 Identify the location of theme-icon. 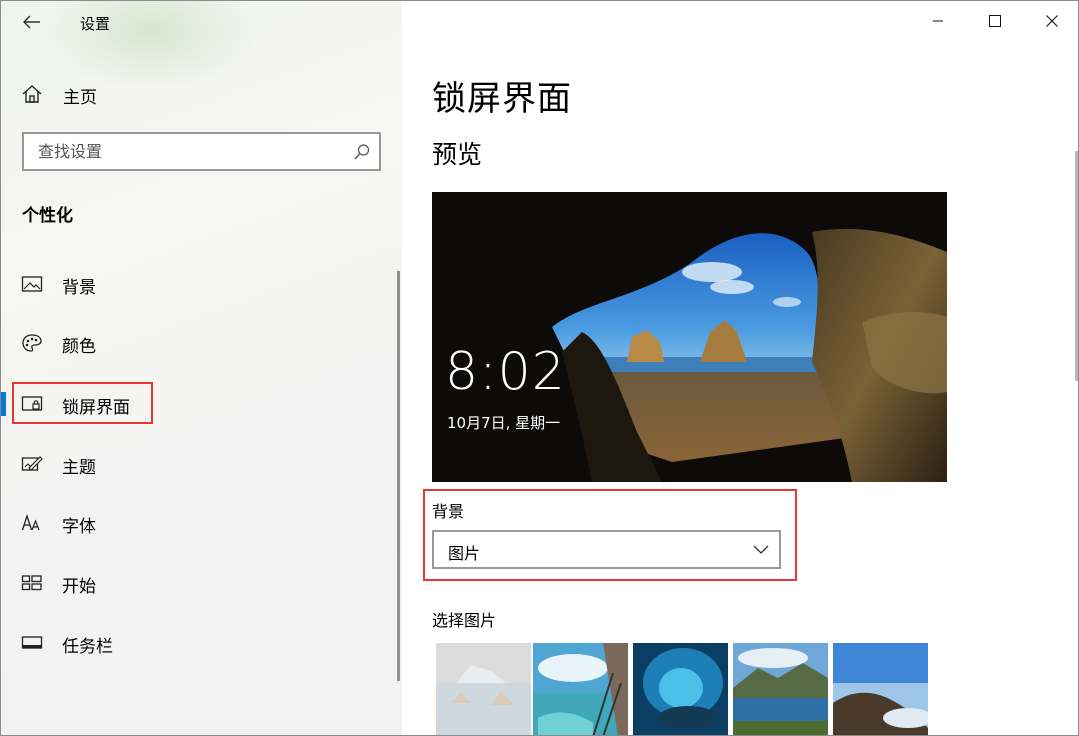
(32, 463).